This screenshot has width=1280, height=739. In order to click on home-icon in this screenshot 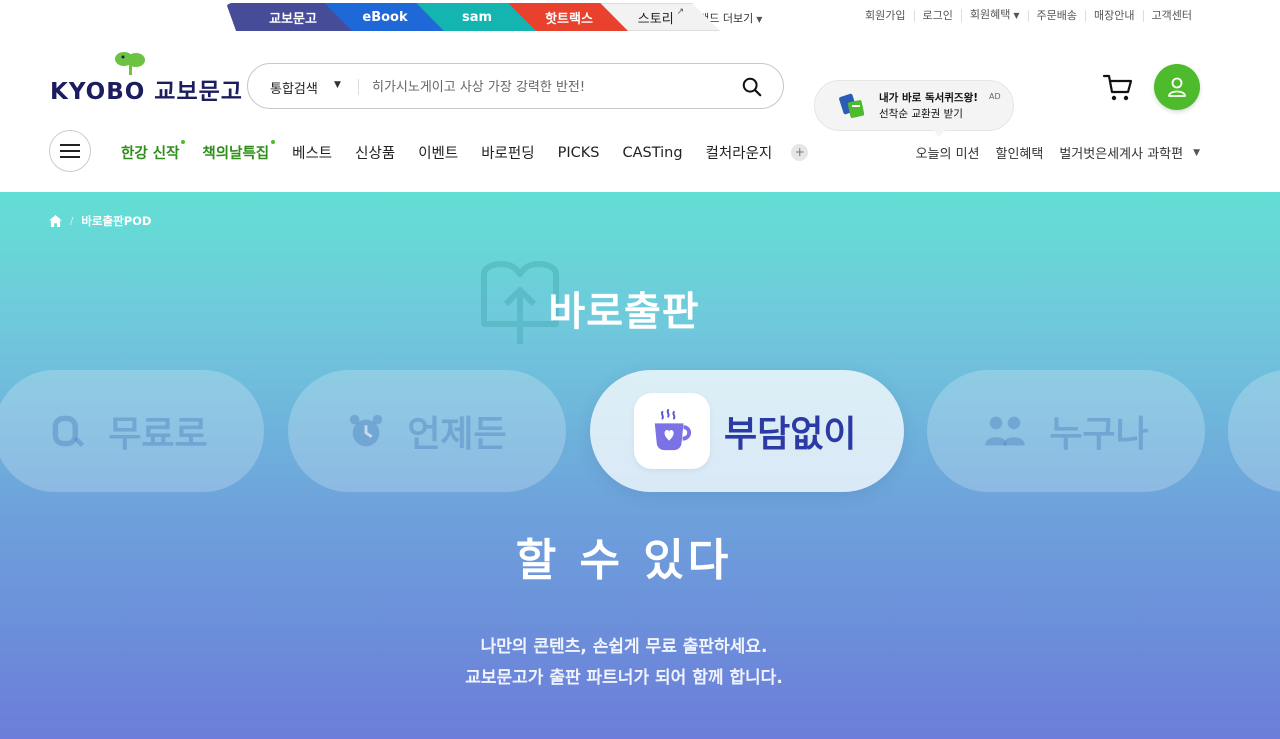, I will do `click(55, 221)`.